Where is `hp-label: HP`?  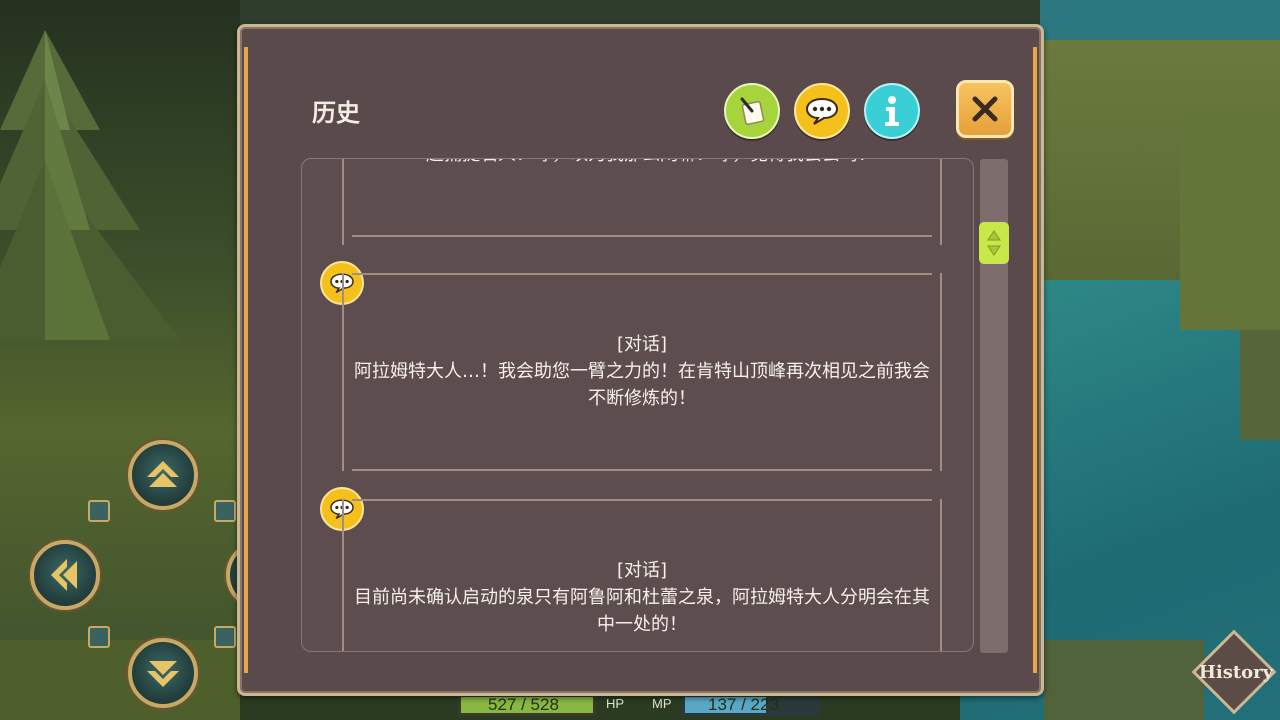 hp-label: HP is located at coordinates (615, 703).